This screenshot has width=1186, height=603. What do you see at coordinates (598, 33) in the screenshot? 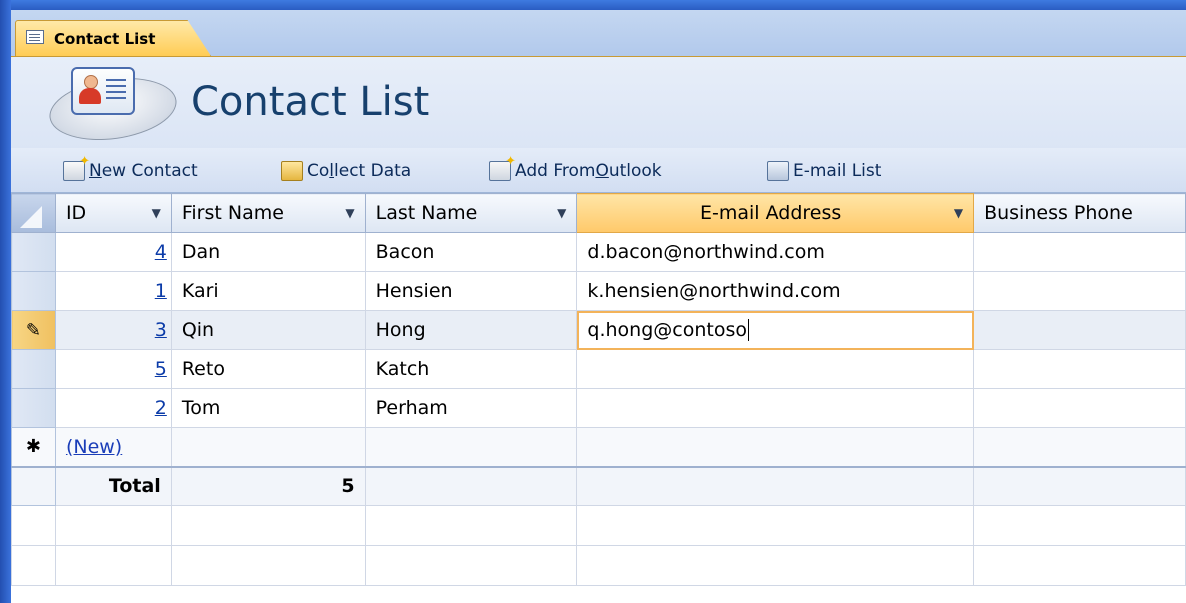
I see `document-tab-bar: Contact List` at bounding box center [598, 33].